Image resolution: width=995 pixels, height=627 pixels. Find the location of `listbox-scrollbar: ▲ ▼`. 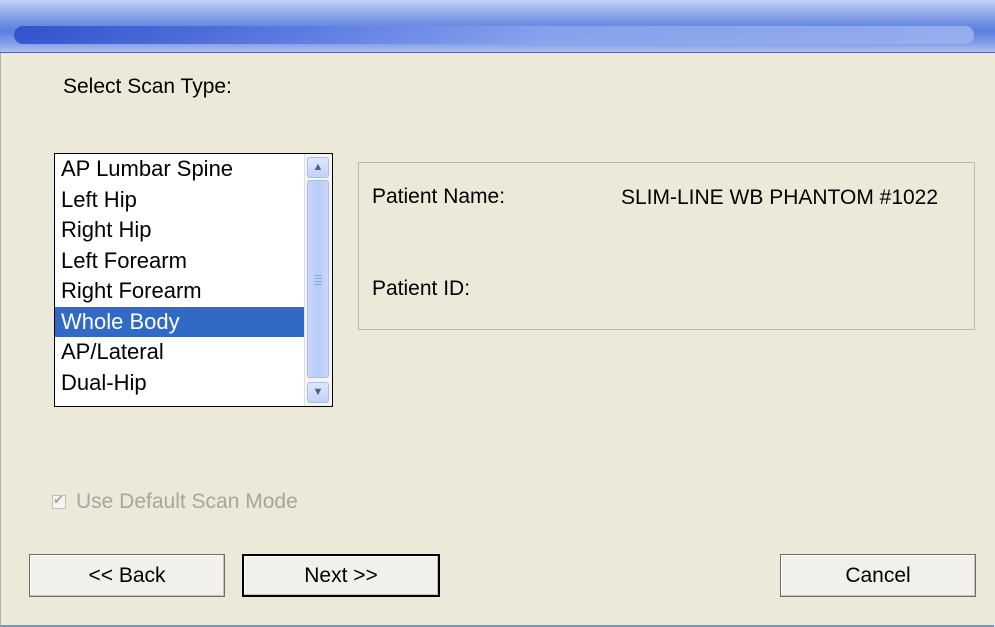

listbox-scrollbar: ▲ ▼ is located at coordinates (318, 280).